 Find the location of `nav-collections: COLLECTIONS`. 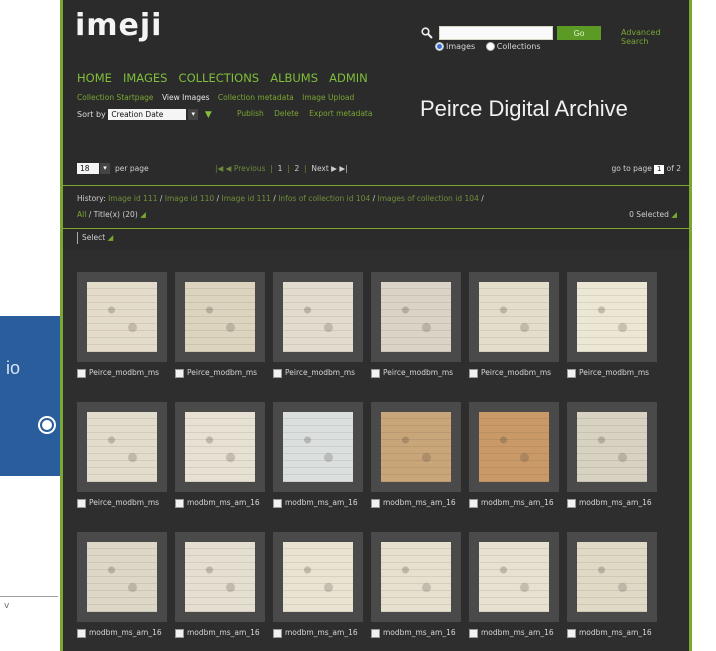

nav-collections: COLLECTIONS is located at coordinates (219, 78).